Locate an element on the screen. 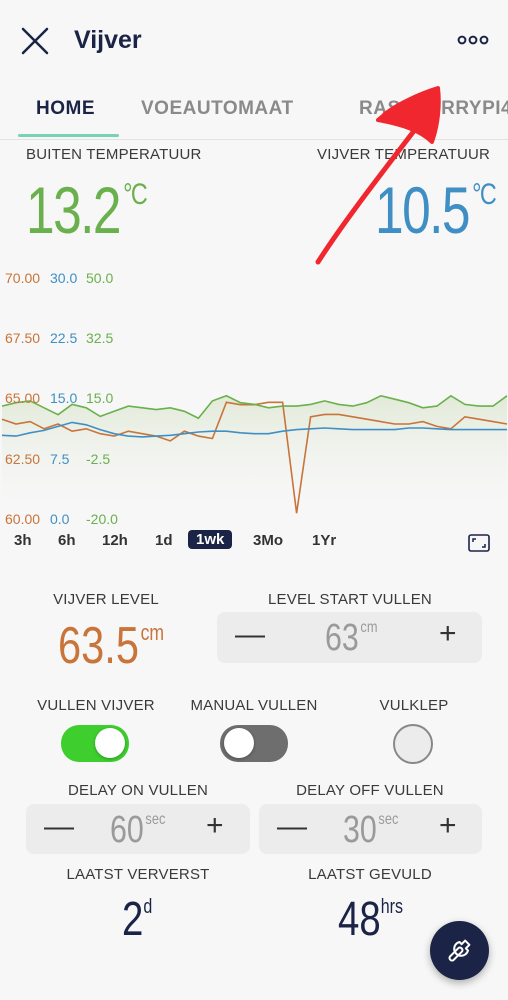  more-icon is located at coordinates (473, 40).